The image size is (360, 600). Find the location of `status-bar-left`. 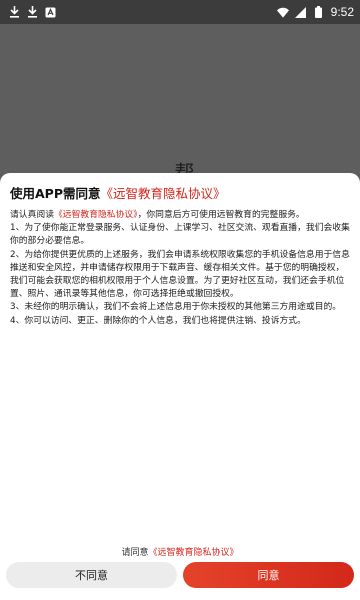

status-bar-left is located at coordinates (32, 12).